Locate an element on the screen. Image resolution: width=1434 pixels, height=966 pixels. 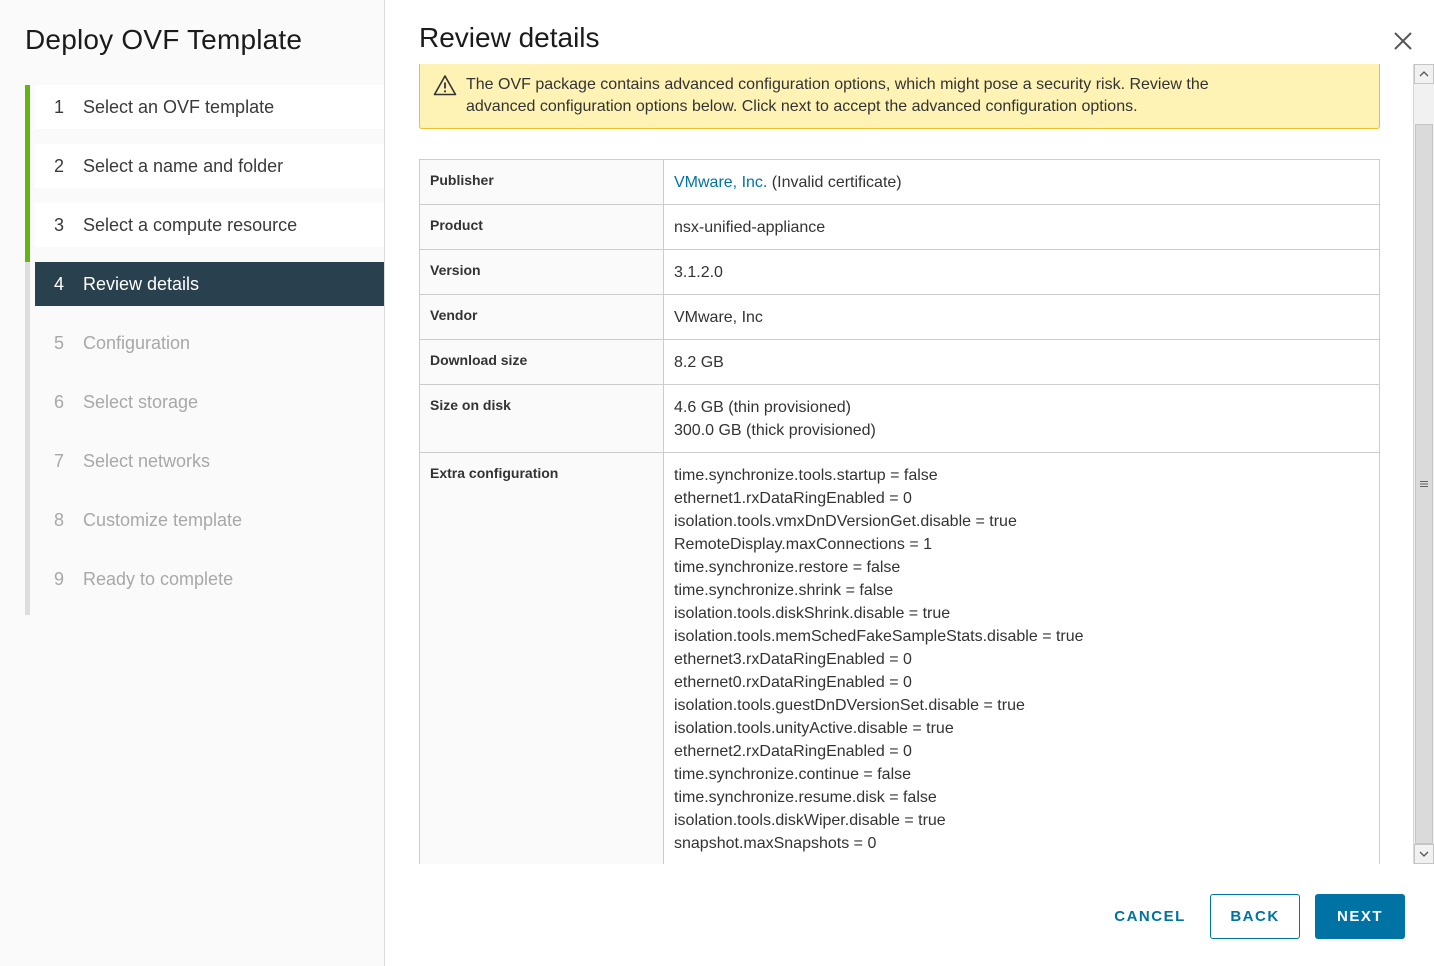
table-row-product: Product nsx-unified-appliance is located at coordinates (899, 227).